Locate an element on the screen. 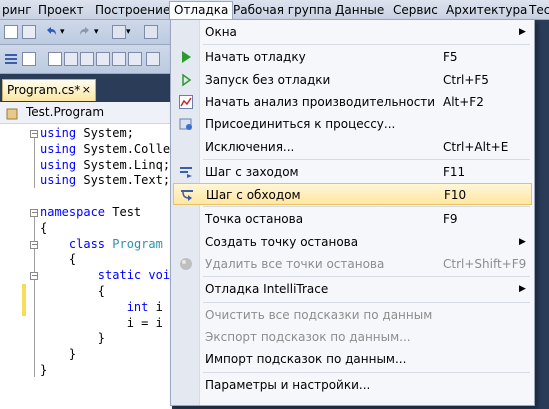  code-line: i = i is located at coordinates (105, 324).